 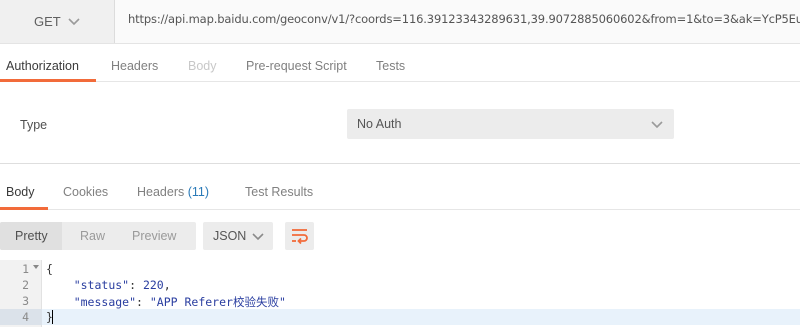 What do you see at coordinates (25, 301) in the screenshot?
I see `line-number: 3` at bounding box center [25, 301].